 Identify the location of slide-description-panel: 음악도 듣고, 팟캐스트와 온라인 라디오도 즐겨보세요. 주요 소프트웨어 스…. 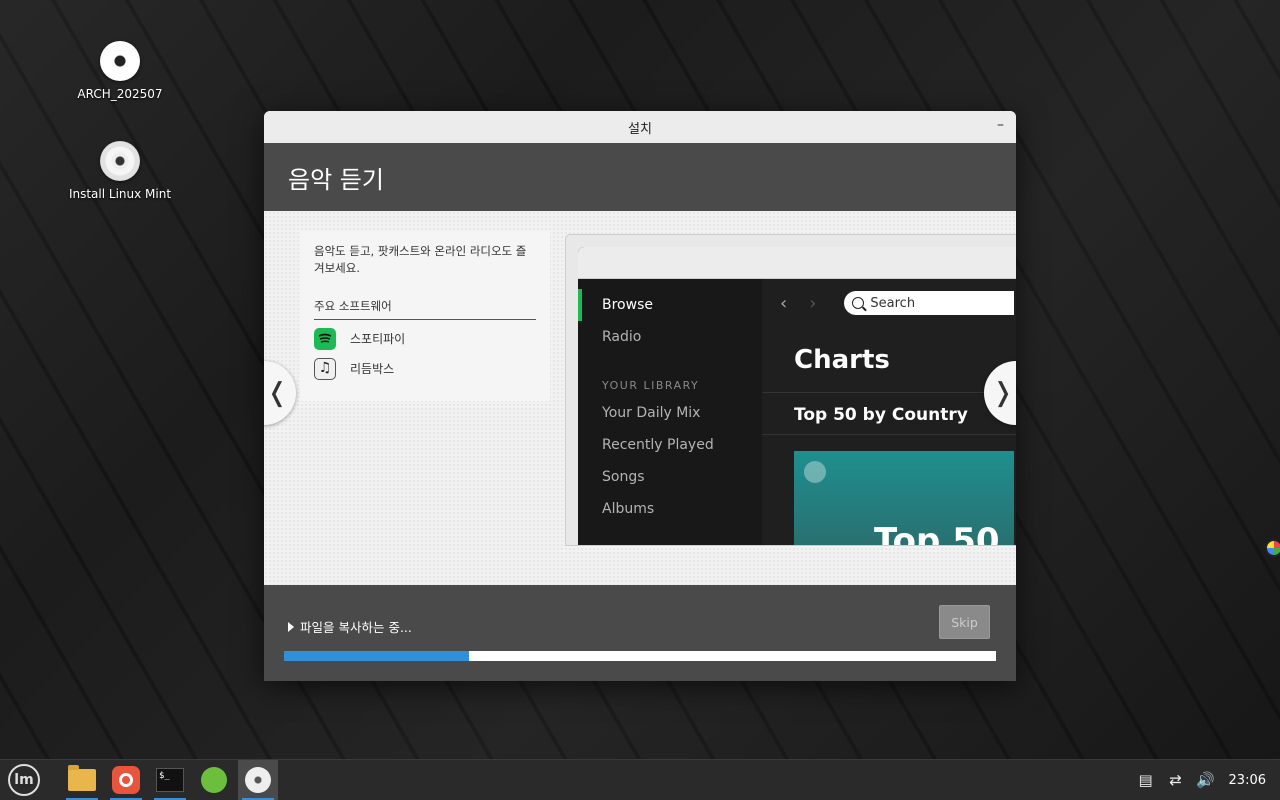
(425, 316).